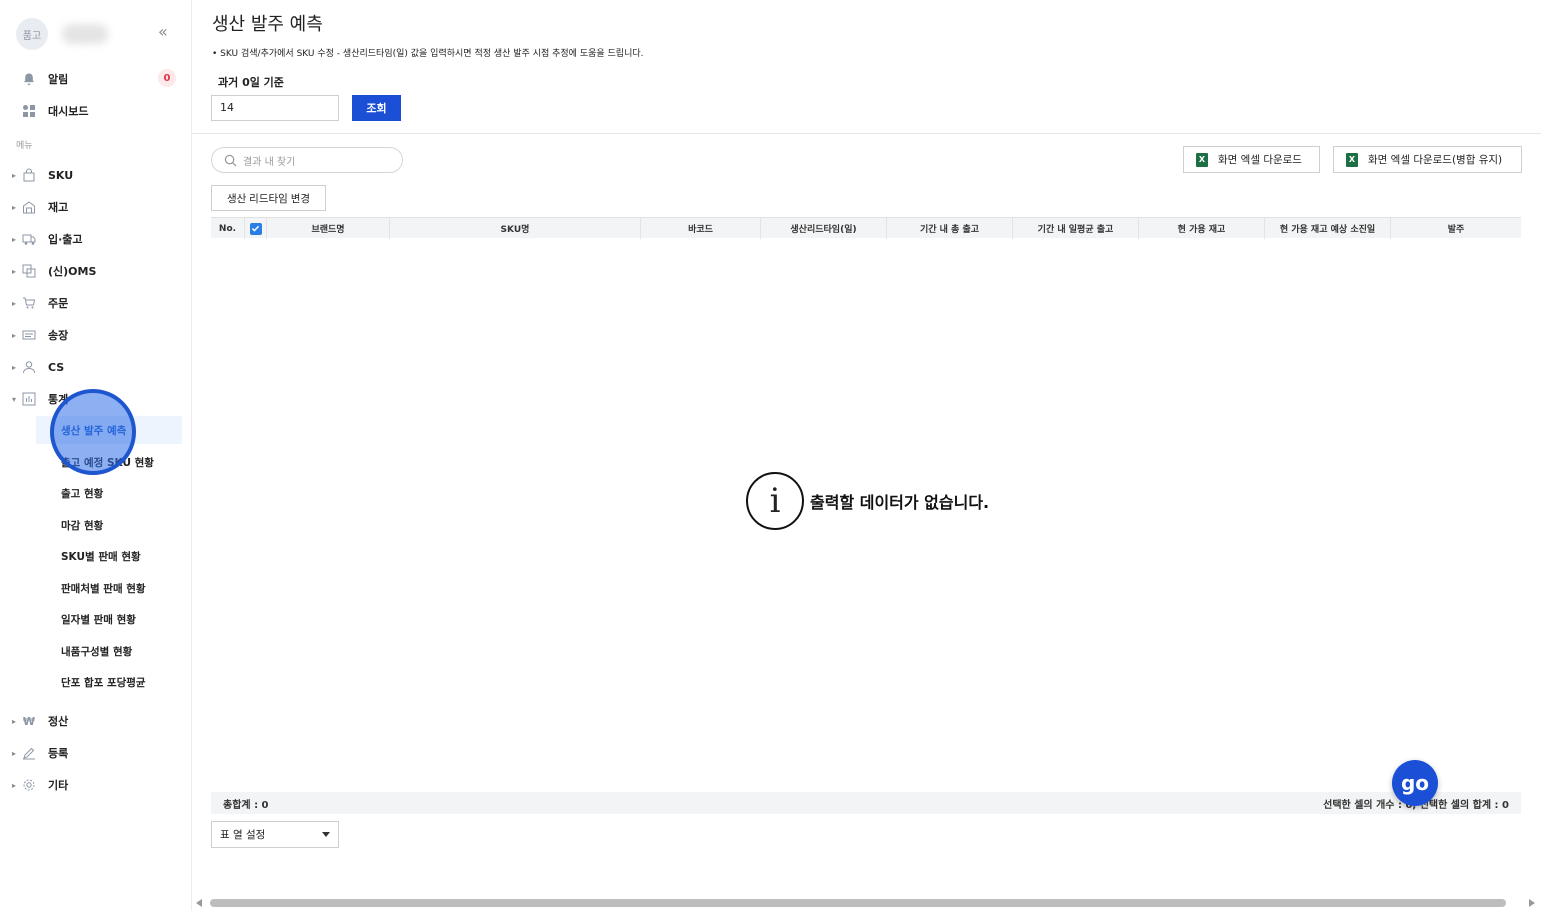  Describe the element at coordinates (29, 753) in the screenshot. I see `pencil-icon` at that location.